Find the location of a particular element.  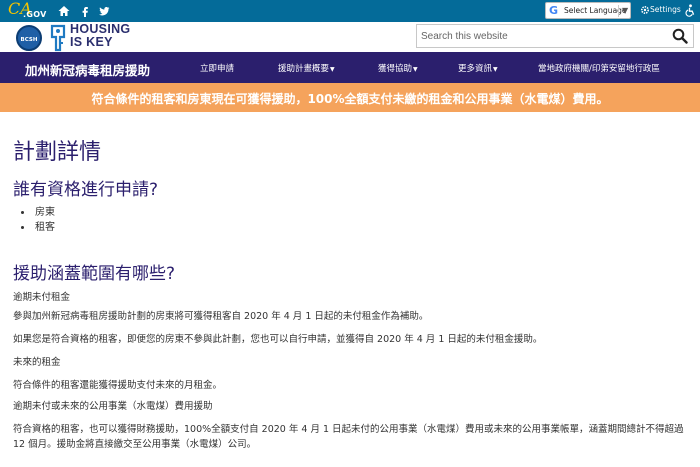

nav-item-program-overview: 援助計畫概要▼ is located at coordinates (306, 68).